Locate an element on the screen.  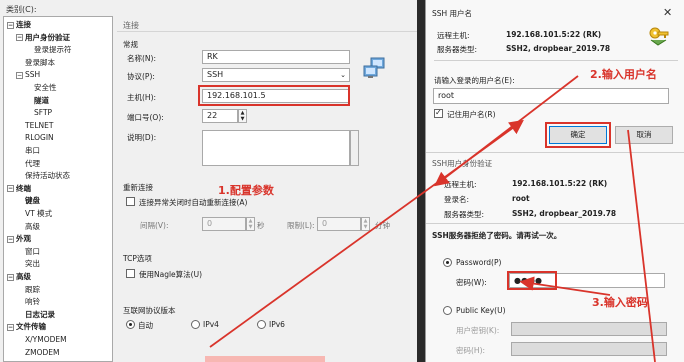
arrow-to-ok is located at coordinates (506, 131).